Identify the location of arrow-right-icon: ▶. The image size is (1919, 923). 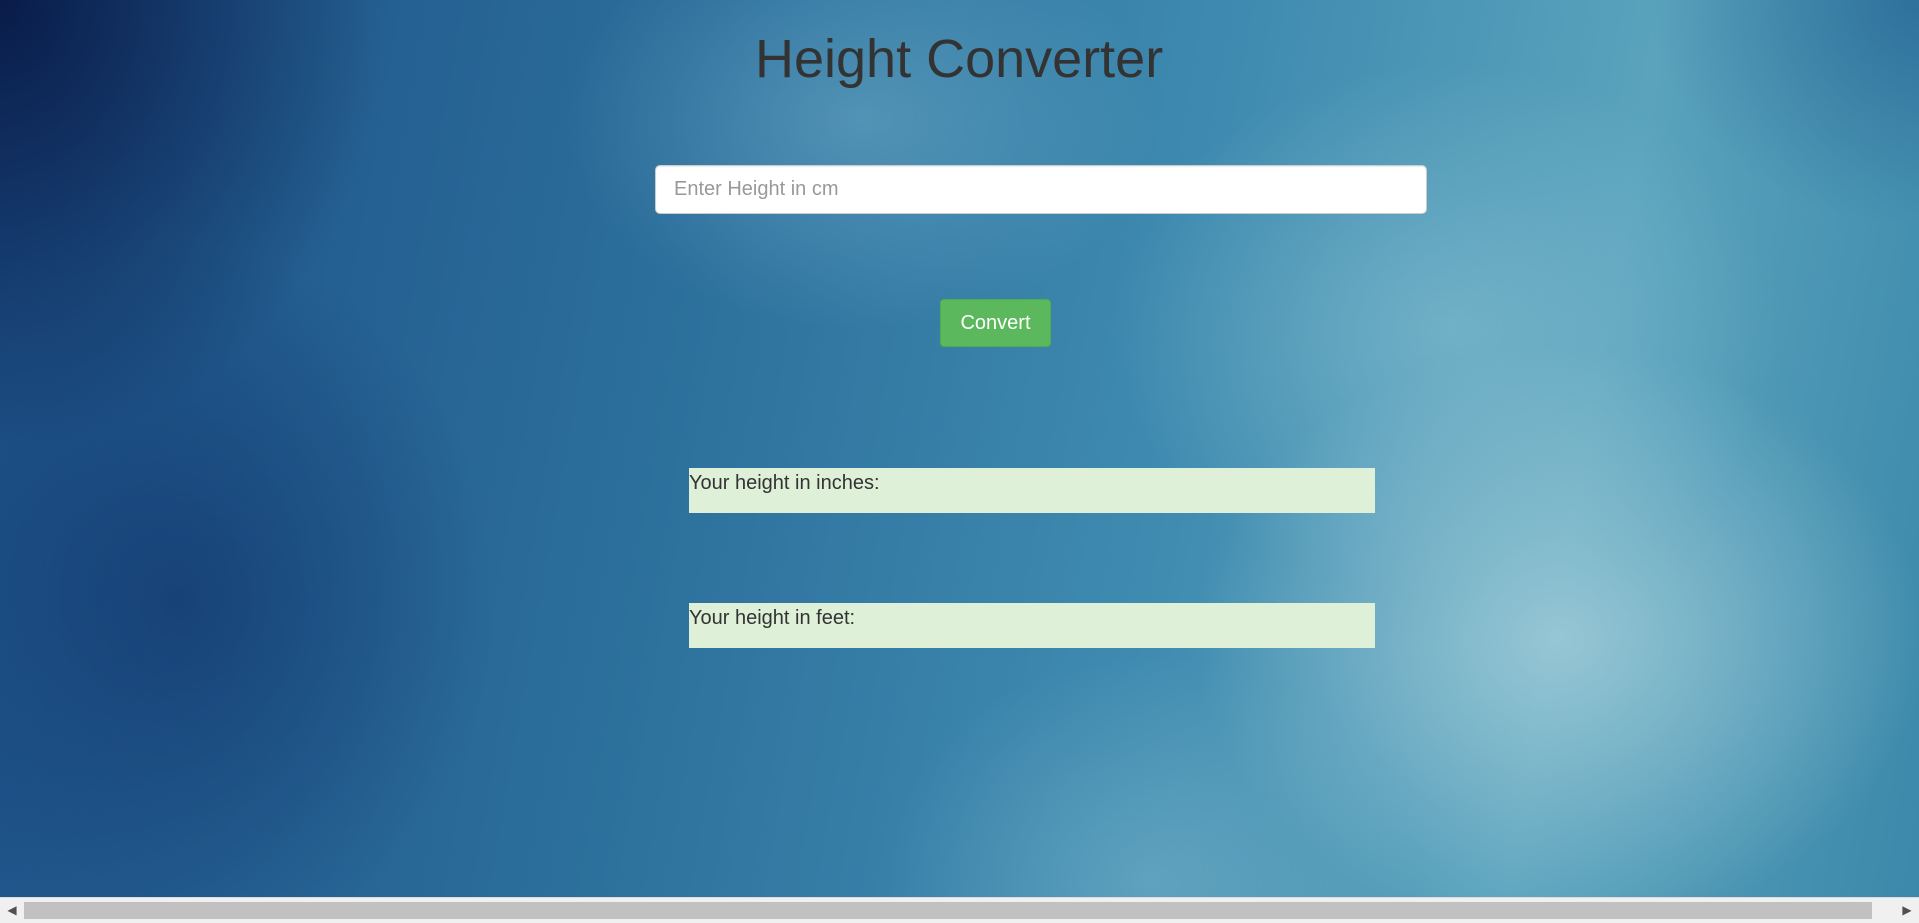
(1907, 910).